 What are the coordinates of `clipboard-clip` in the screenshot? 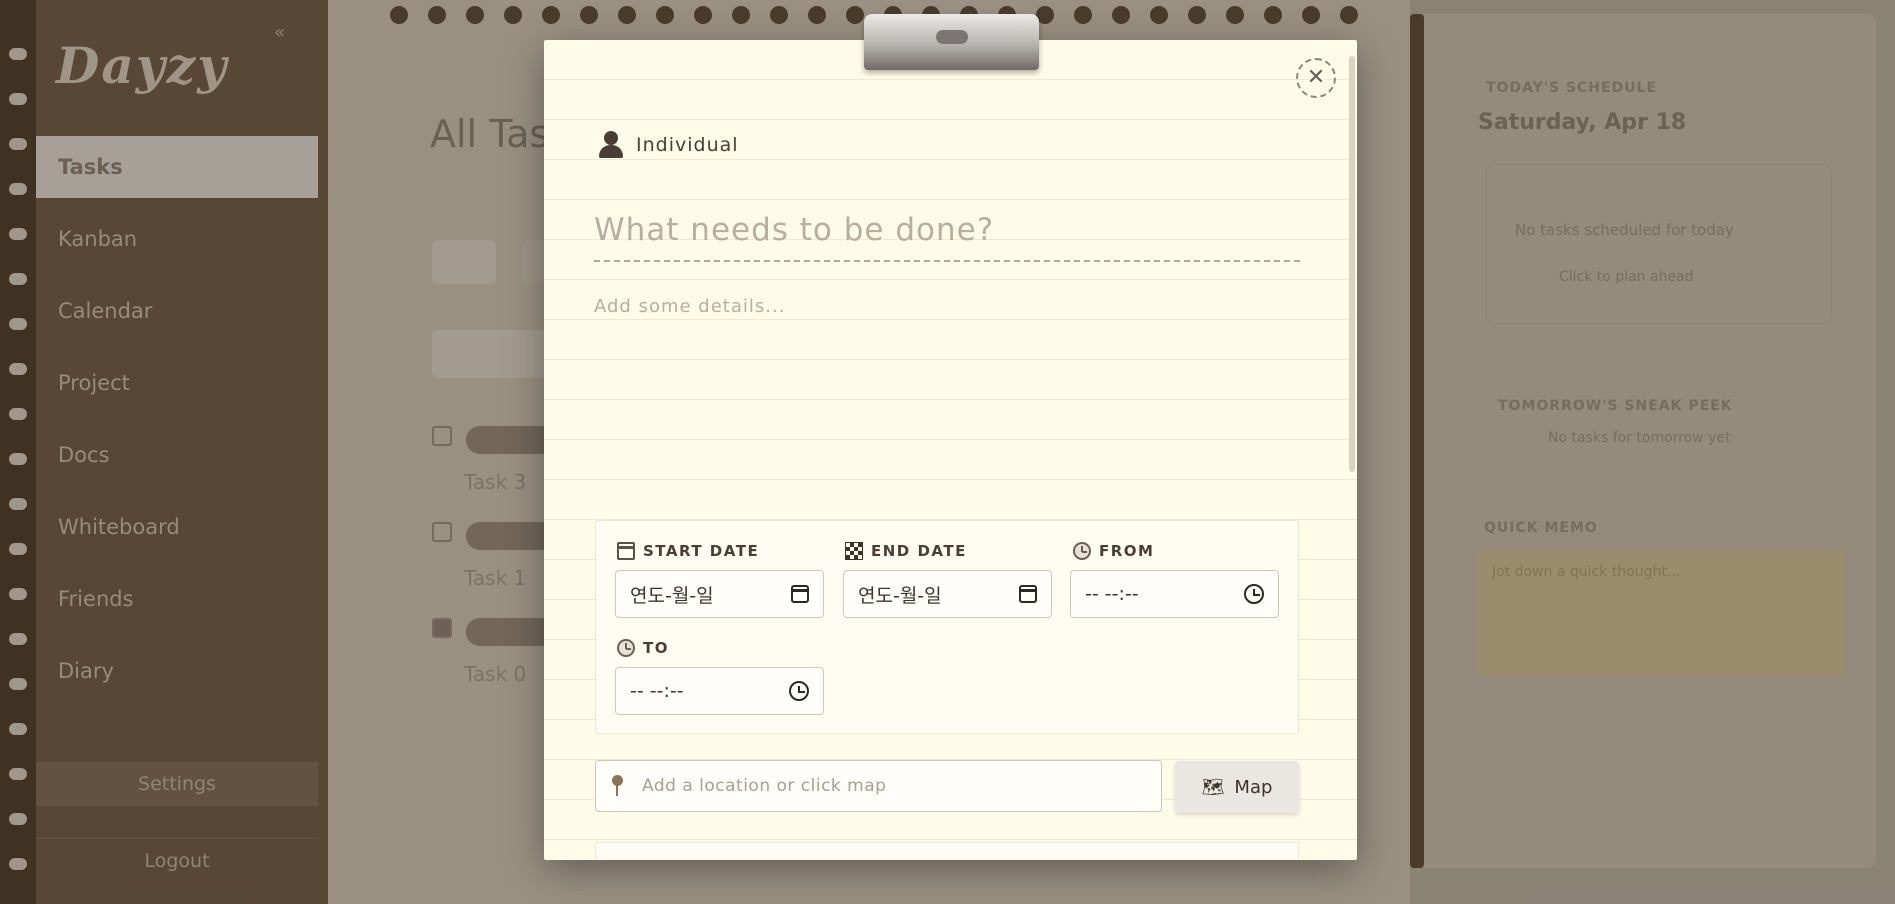 It's located at (951, 42).